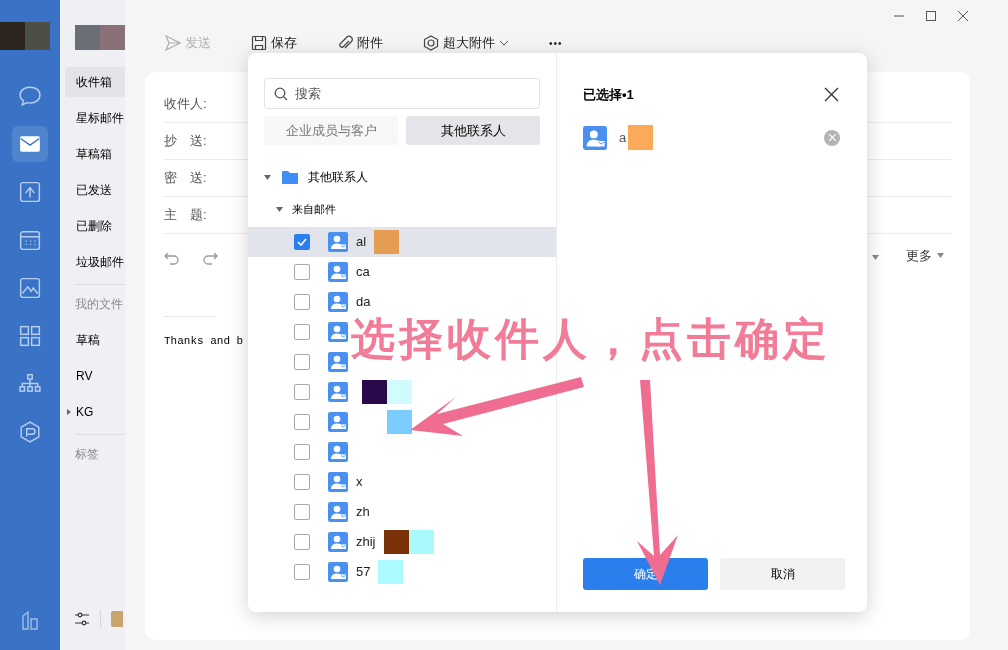  Describe the element at coordinates (98, 412) in the screenshot. I see `folder-item: KG` at that location.